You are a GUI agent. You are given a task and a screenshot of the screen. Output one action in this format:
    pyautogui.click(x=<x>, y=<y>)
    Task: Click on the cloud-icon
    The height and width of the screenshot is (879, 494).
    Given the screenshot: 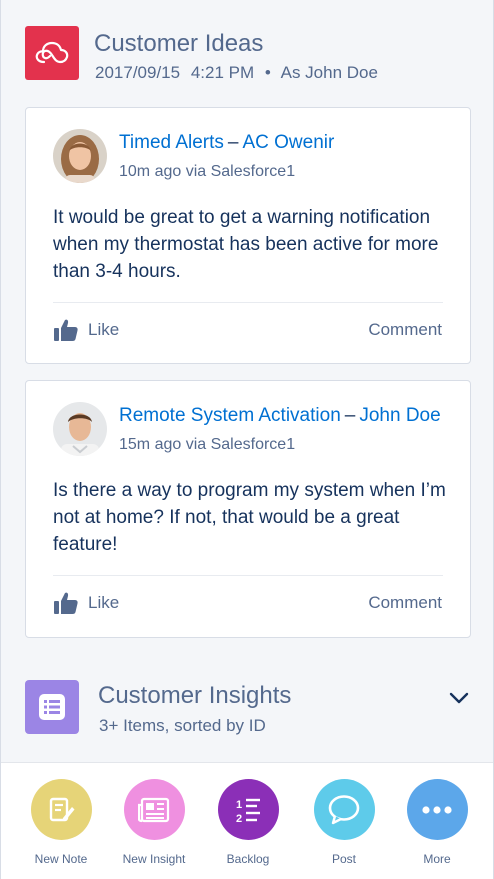 What is the action you would take?
    pyautogui.click(x=52, y=53)
    